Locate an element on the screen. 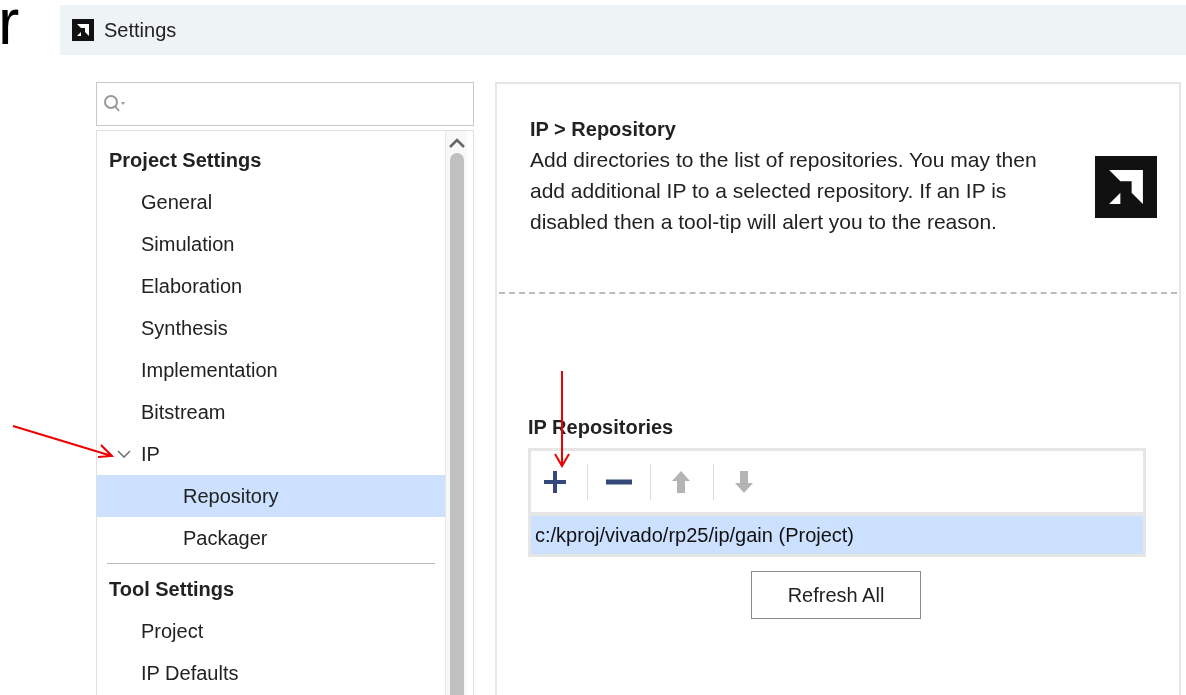 The image size is (1186, 695). tree-item: IP is located at coordinates (150, 454).